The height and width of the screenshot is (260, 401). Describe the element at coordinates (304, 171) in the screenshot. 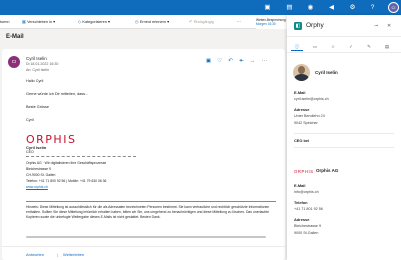

I see `company-logo: ORPHIS` at that location.